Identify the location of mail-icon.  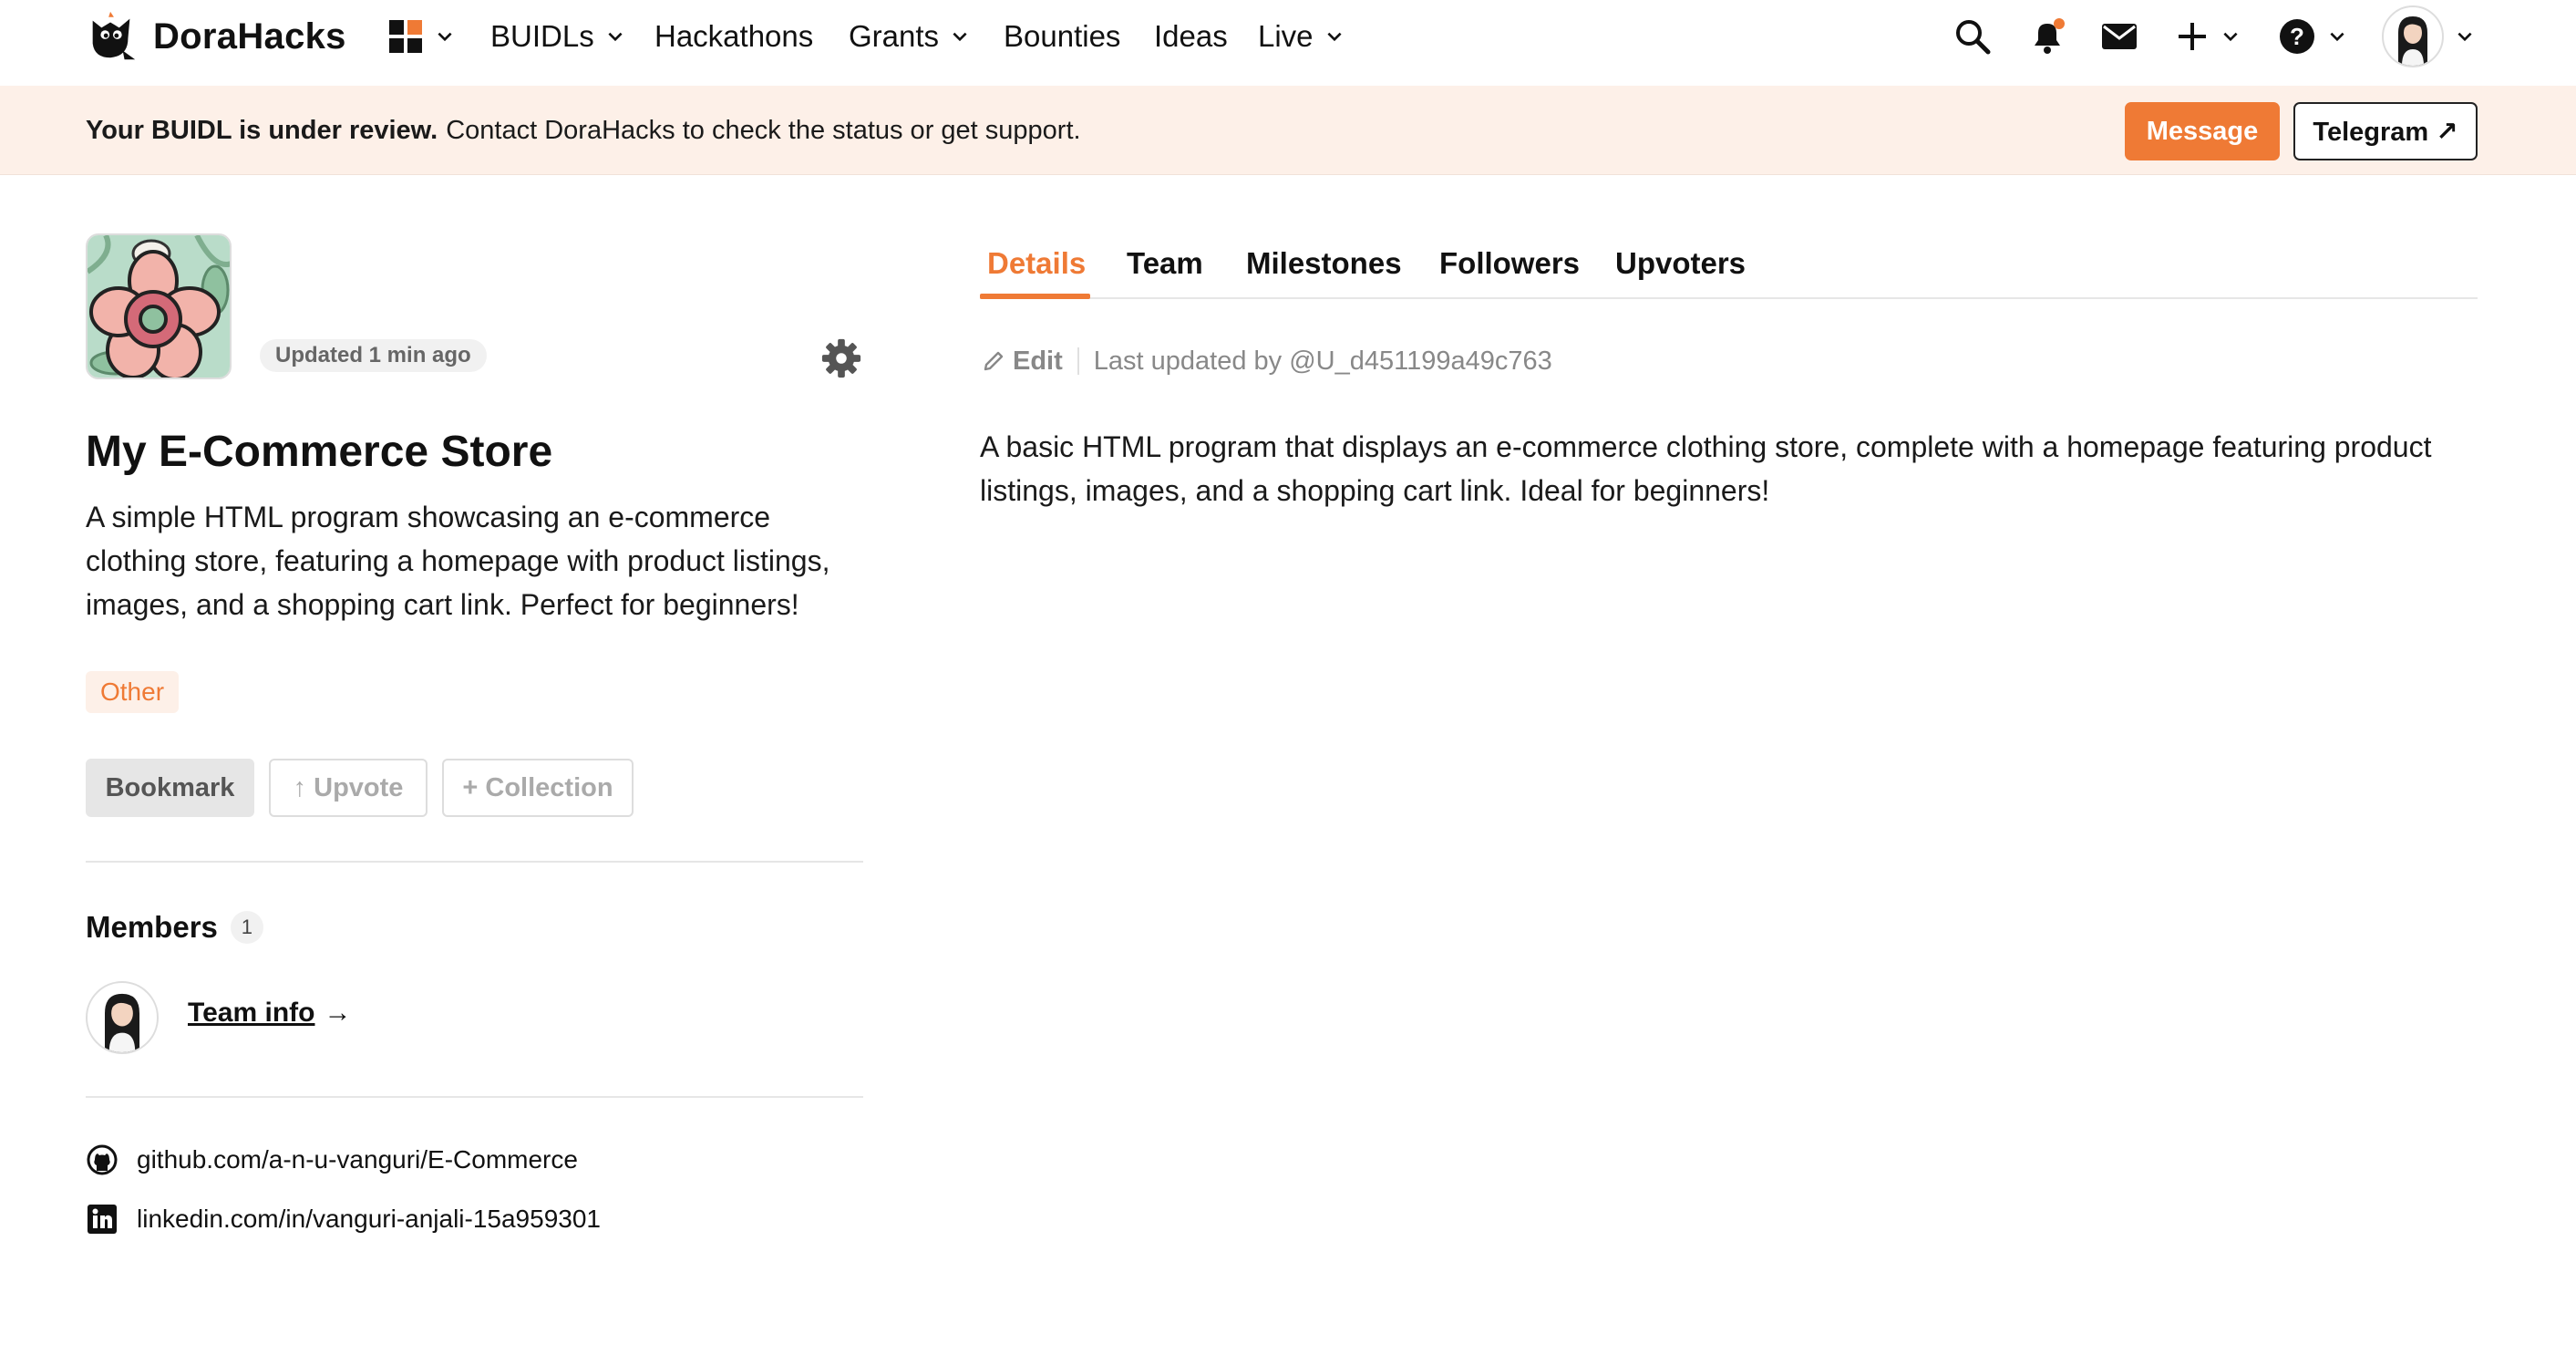
(2119, 36).